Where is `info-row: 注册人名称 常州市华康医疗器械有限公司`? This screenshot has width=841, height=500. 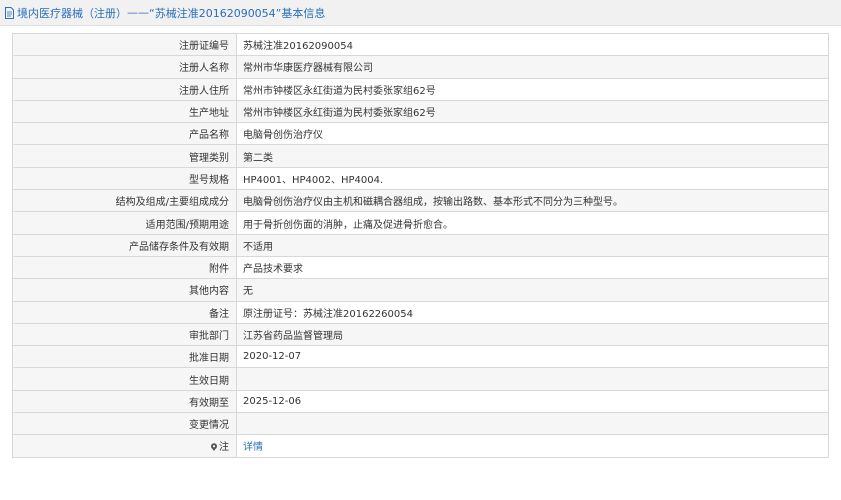
info-row: 注册人名称 常州市华康医疗器械有限公司 is located at coordinates (420, 67).